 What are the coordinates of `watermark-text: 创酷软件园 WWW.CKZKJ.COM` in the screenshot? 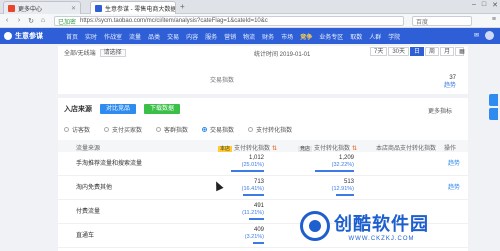 It's located at (381, 226).